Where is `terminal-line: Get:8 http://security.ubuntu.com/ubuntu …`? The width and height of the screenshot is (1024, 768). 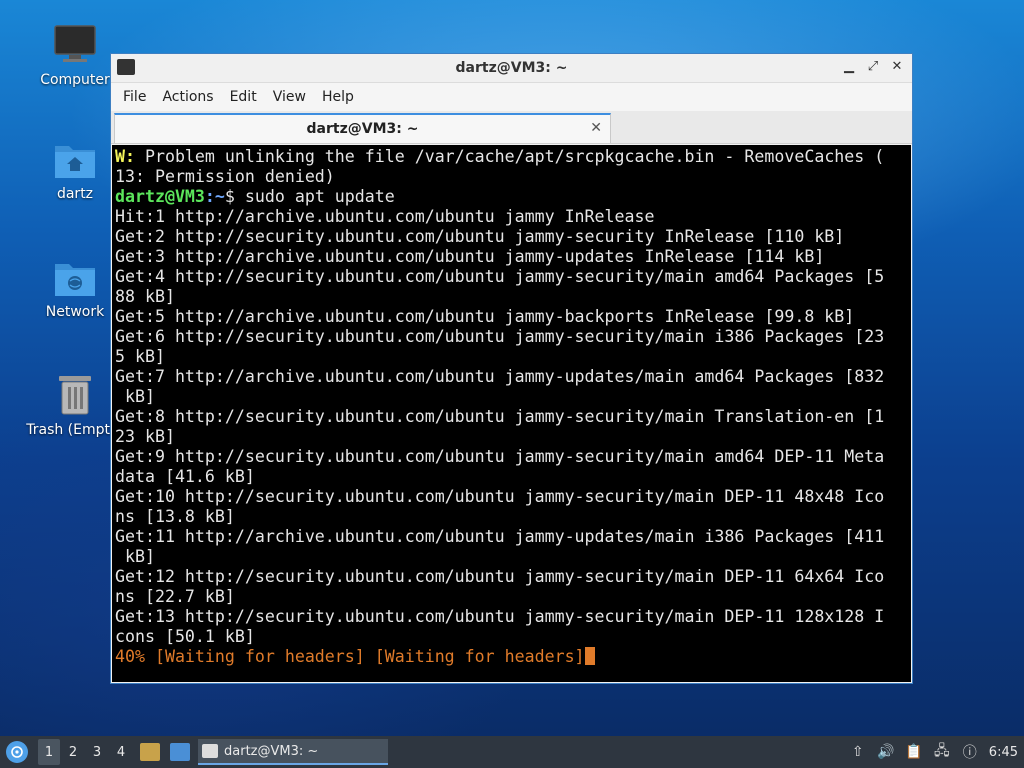 terminal-line: Get:8 http://security.ubuntu.com/ubuntu … is located at coordinates (500, 416).